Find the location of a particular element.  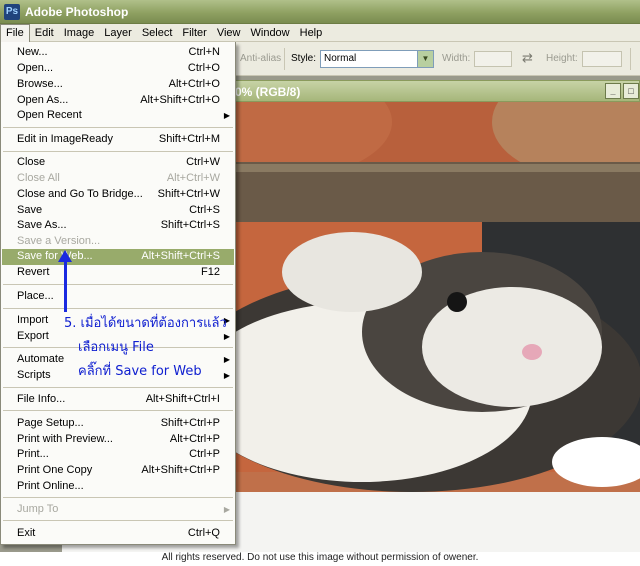

menu-help: Help is located at coordinates (311, 33).